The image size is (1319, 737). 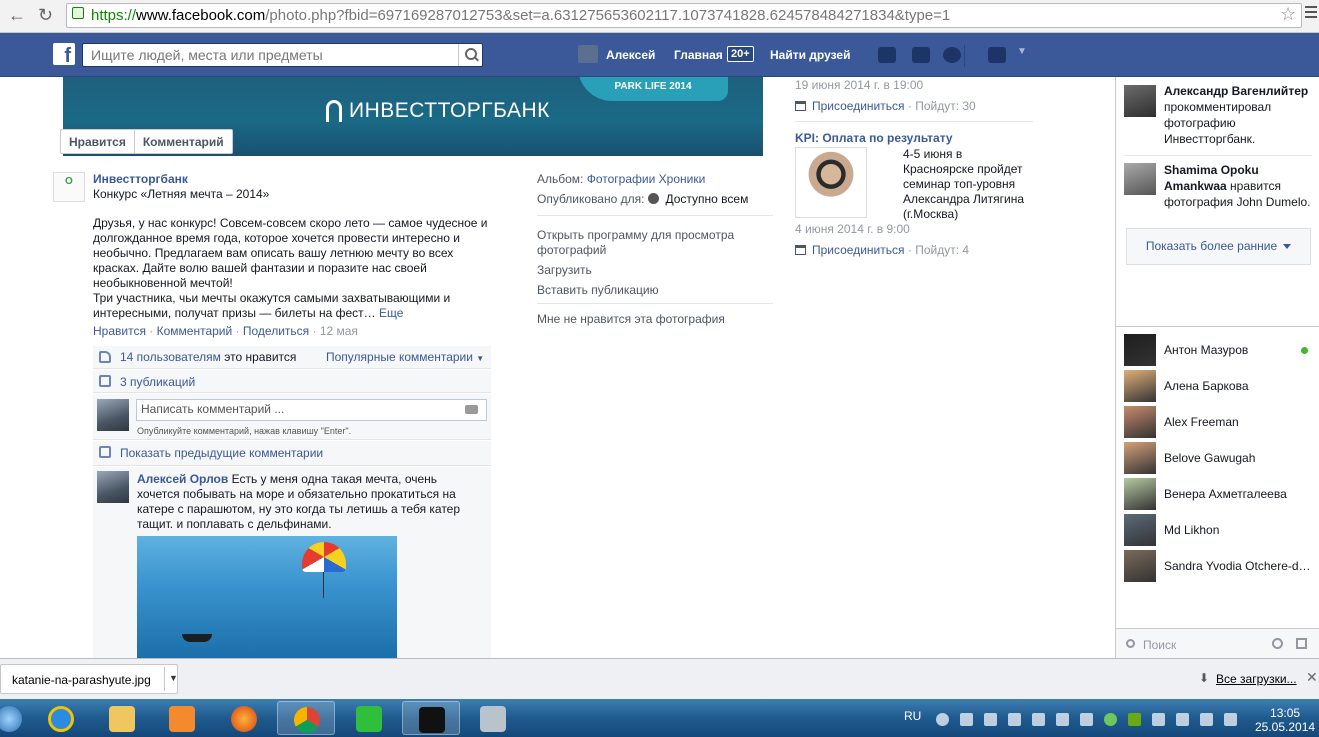 I want to click on gear-icon, so click(x=1277, y=643).